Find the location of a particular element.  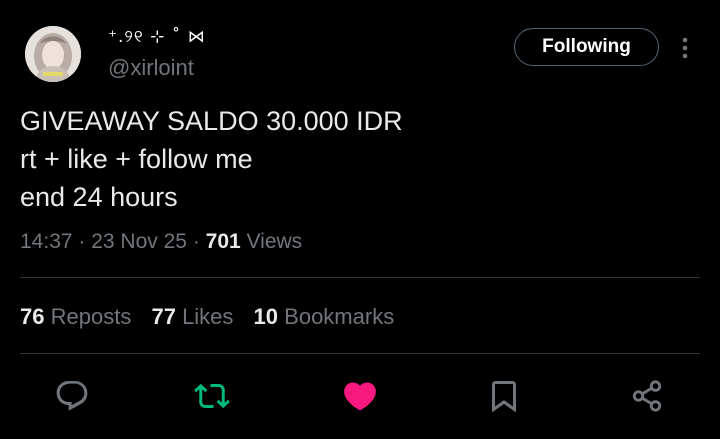

bookmark-button is located at coordinates (504, 396).